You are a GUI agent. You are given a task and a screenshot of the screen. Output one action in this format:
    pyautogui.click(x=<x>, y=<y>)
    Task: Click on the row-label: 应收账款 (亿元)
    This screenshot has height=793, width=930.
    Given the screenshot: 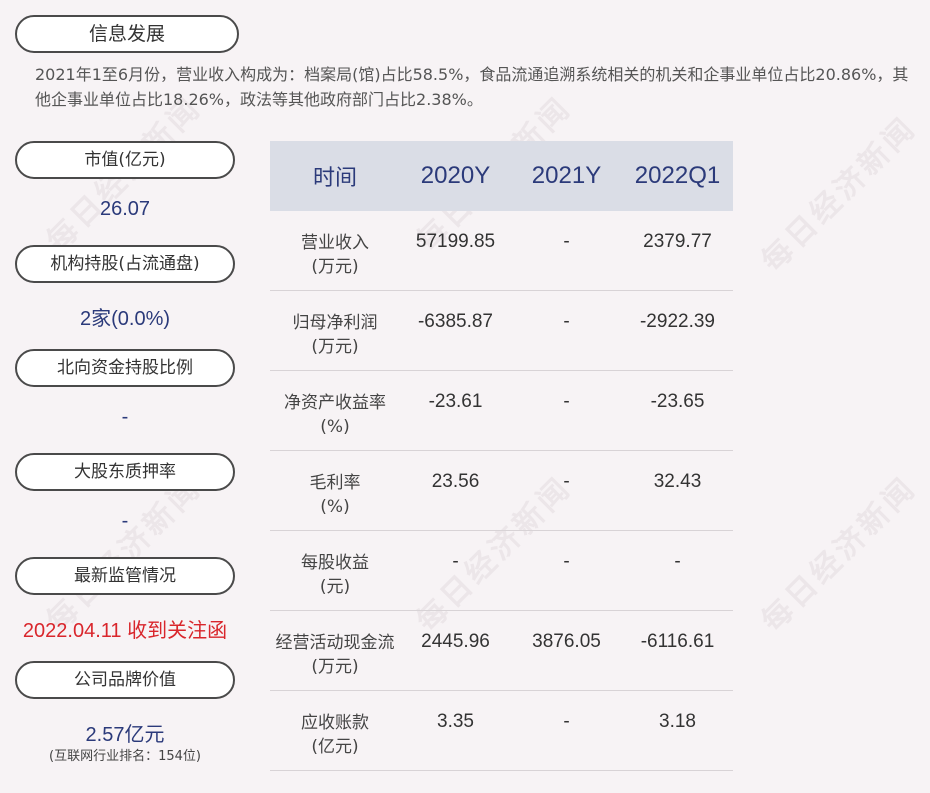 What is the action you would take?
    pyautogui.click(x=335, y=735)
    